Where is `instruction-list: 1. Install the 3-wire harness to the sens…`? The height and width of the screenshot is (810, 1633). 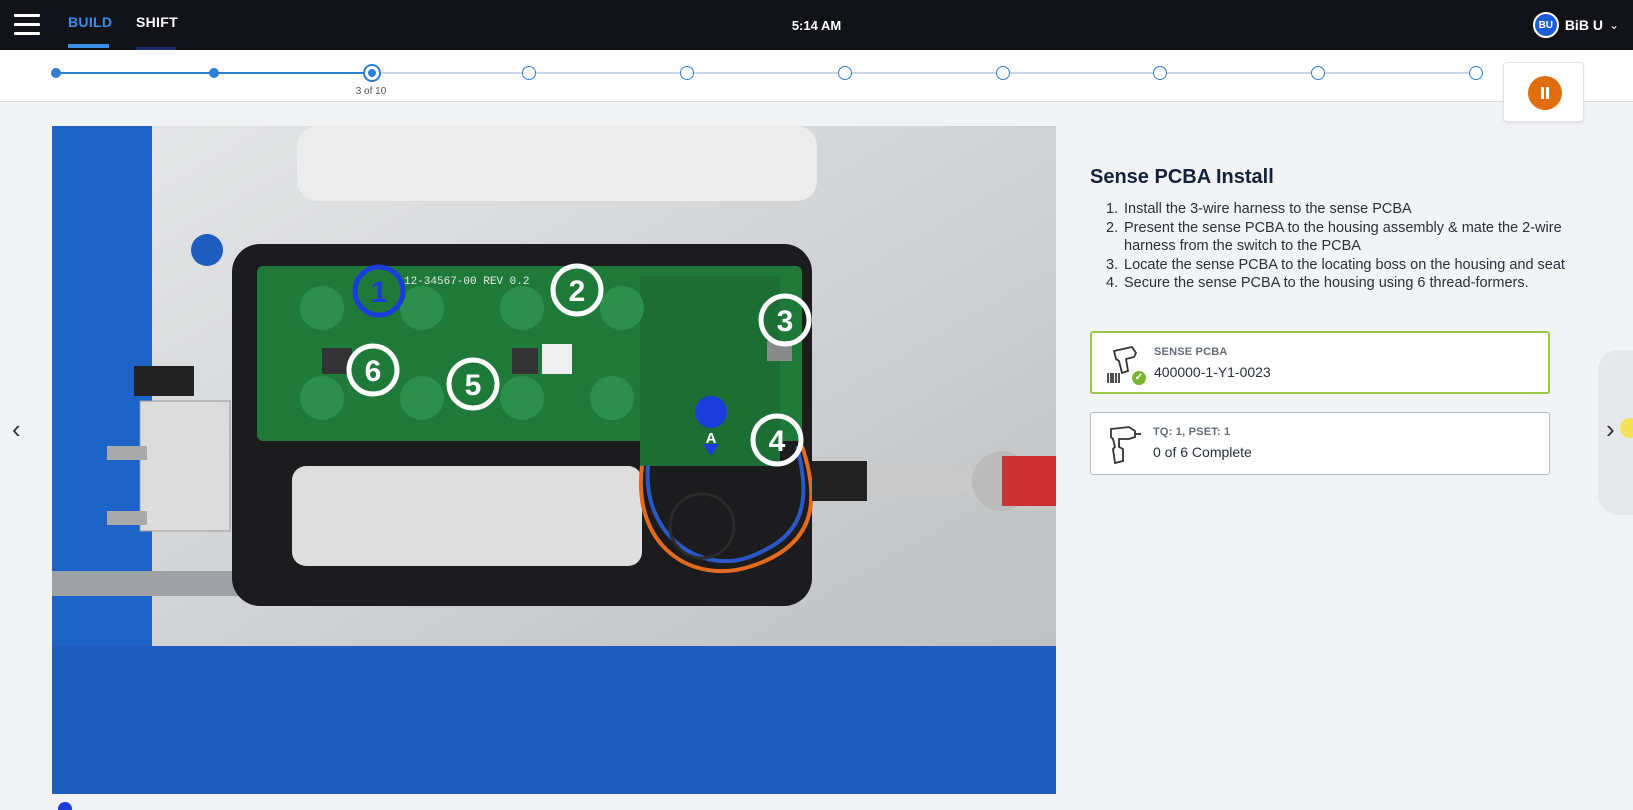
instruction-list: 1. Install the 3-wire harness to the sens… is located at coordinates (1346, 246).